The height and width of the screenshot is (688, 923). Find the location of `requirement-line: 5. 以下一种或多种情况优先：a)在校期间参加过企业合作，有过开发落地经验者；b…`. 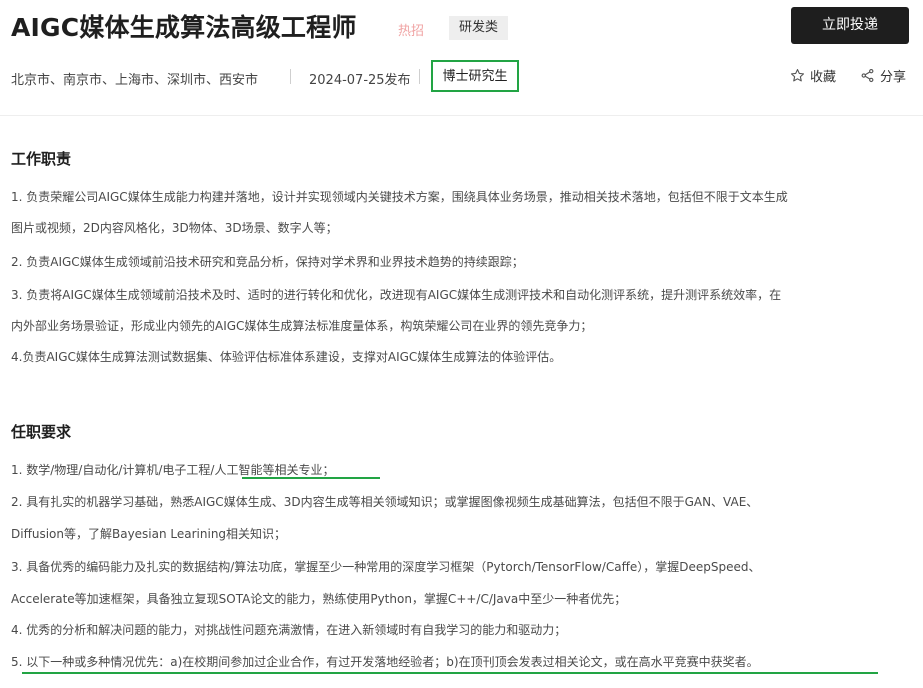

requirement-line: 5. 以下一种或多种情况优先：a)在校期间参加过企业合作，有过开发落地经验者；b… is located at coordinates (385, 662).